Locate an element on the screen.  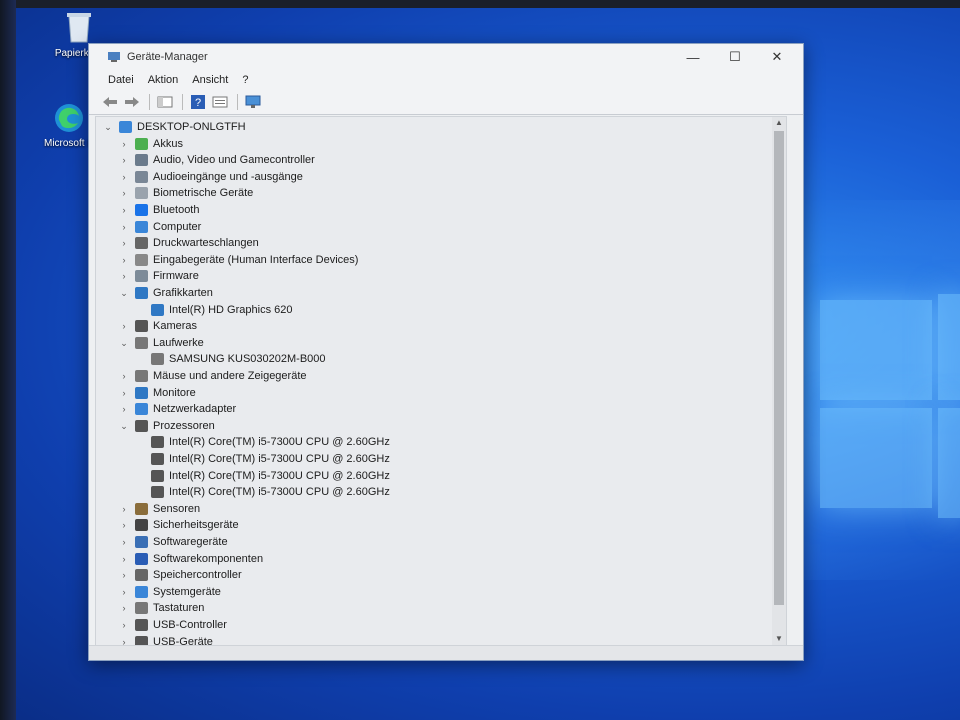
tree-category: ⌄ Laufwerke is located at coordinates (161, 343).